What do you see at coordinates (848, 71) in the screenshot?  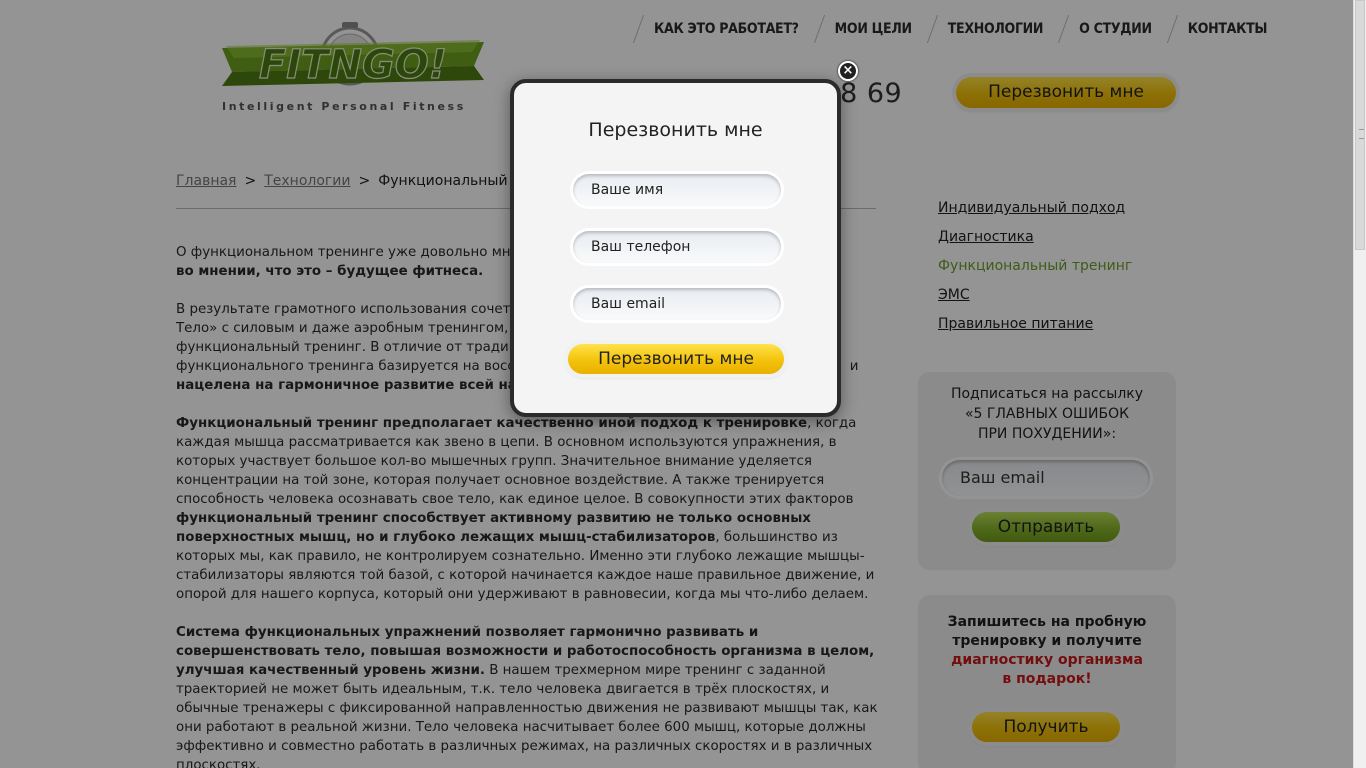 I see `close-icon: ×` at bounding box center [848, 71].